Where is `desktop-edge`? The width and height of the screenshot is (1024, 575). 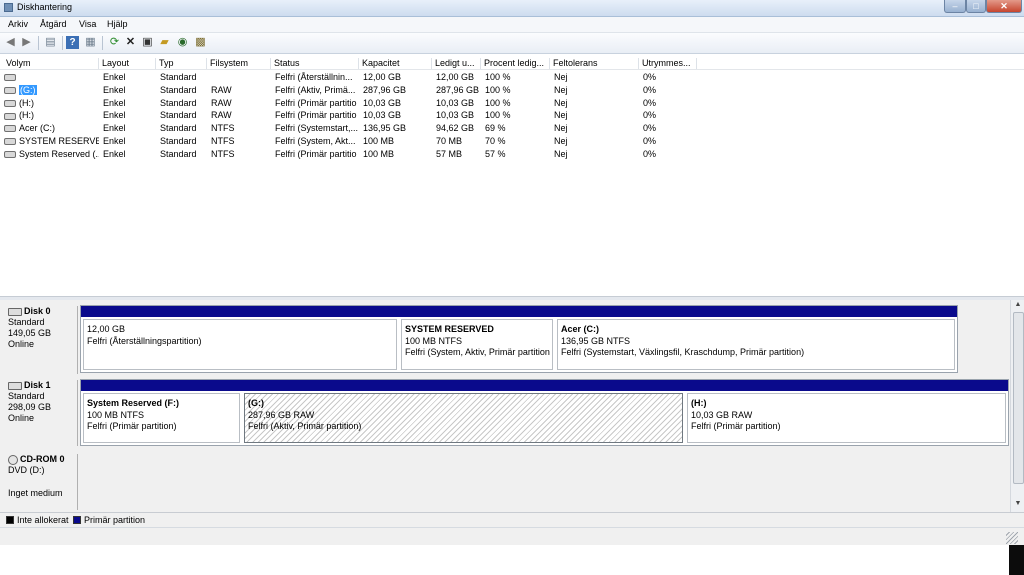
desktop-edge is located at coordinates (1016, 560).